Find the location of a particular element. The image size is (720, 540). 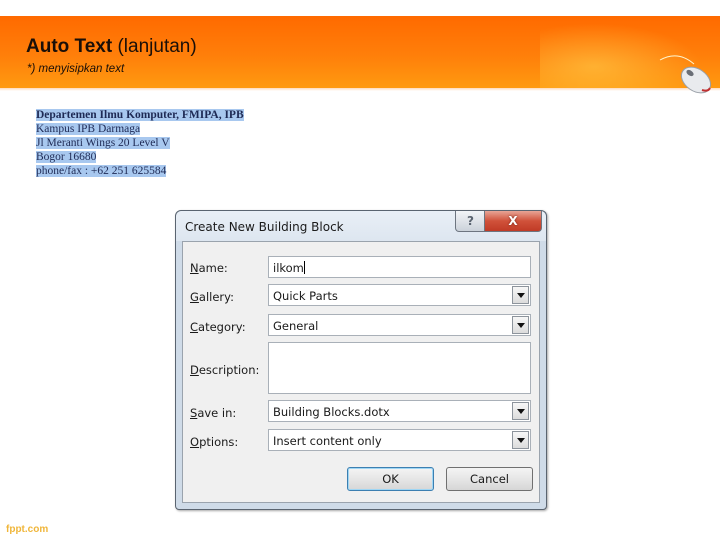

computer-mouse-icon is located at coordinates (685, 74).